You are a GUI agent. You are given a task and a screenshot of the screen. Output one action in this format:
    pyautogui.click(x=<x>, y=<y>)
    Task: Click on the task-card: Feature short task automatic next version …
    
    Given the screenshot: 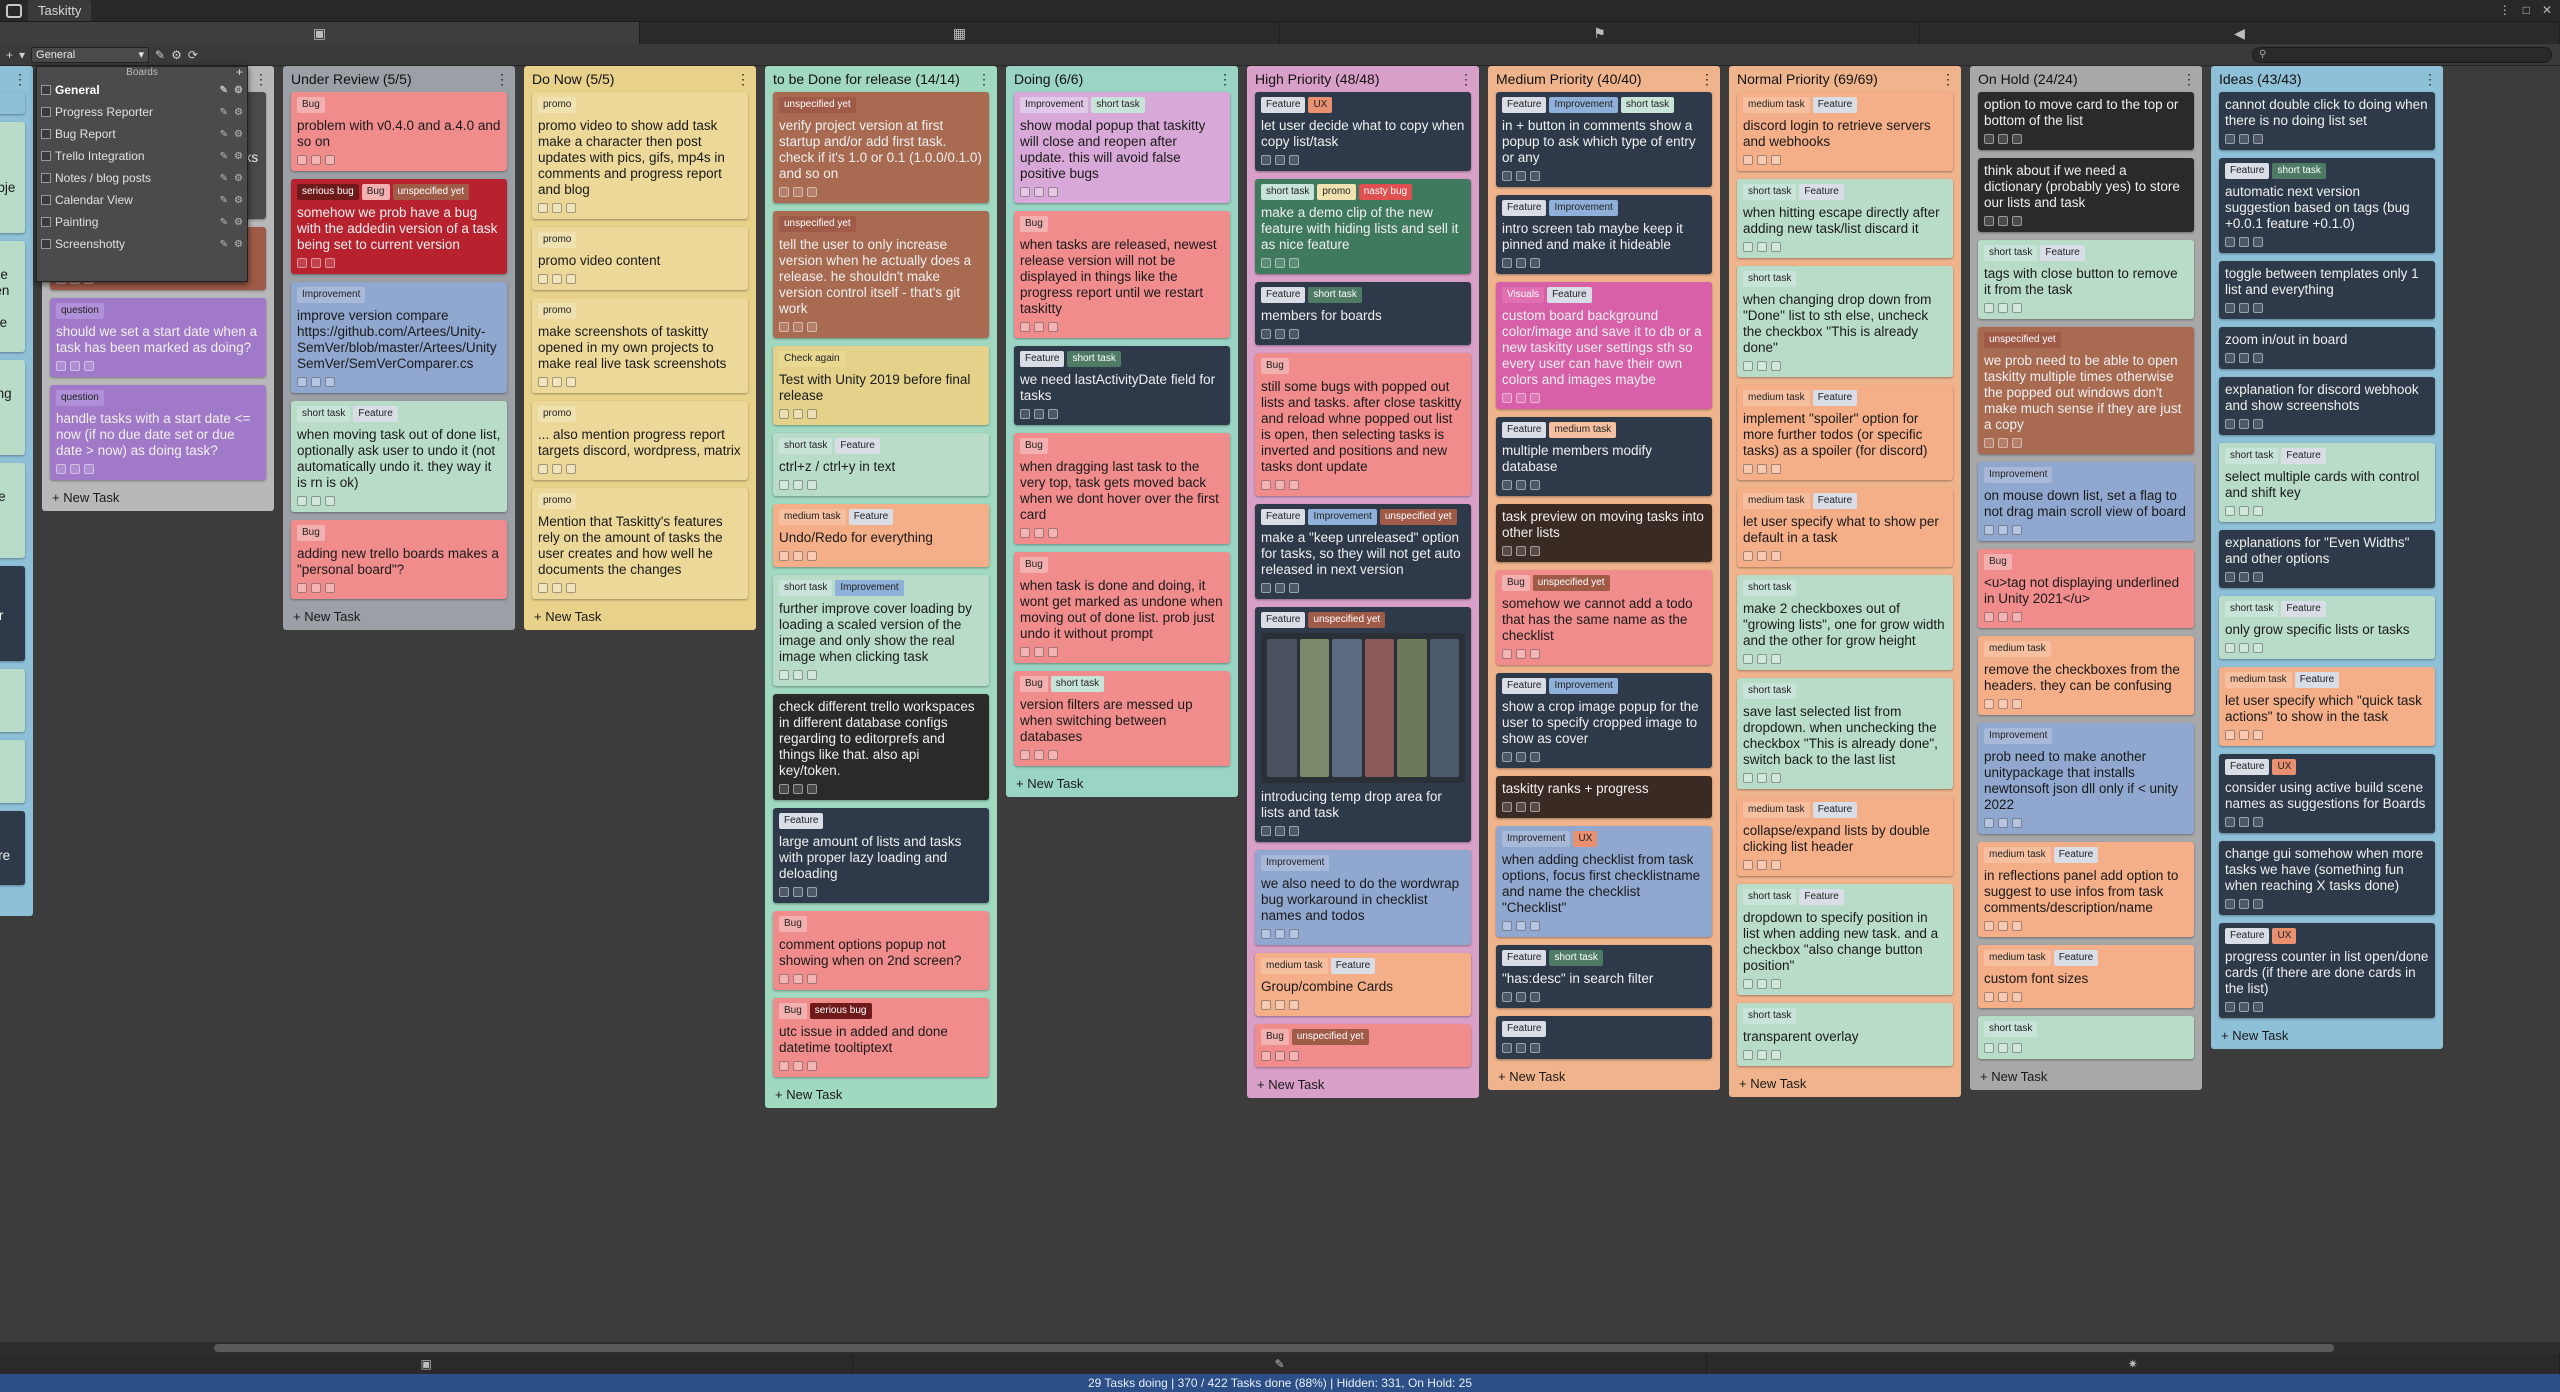 What is the action you would take?
    pyautogui.click(x=2327, y=205)
    